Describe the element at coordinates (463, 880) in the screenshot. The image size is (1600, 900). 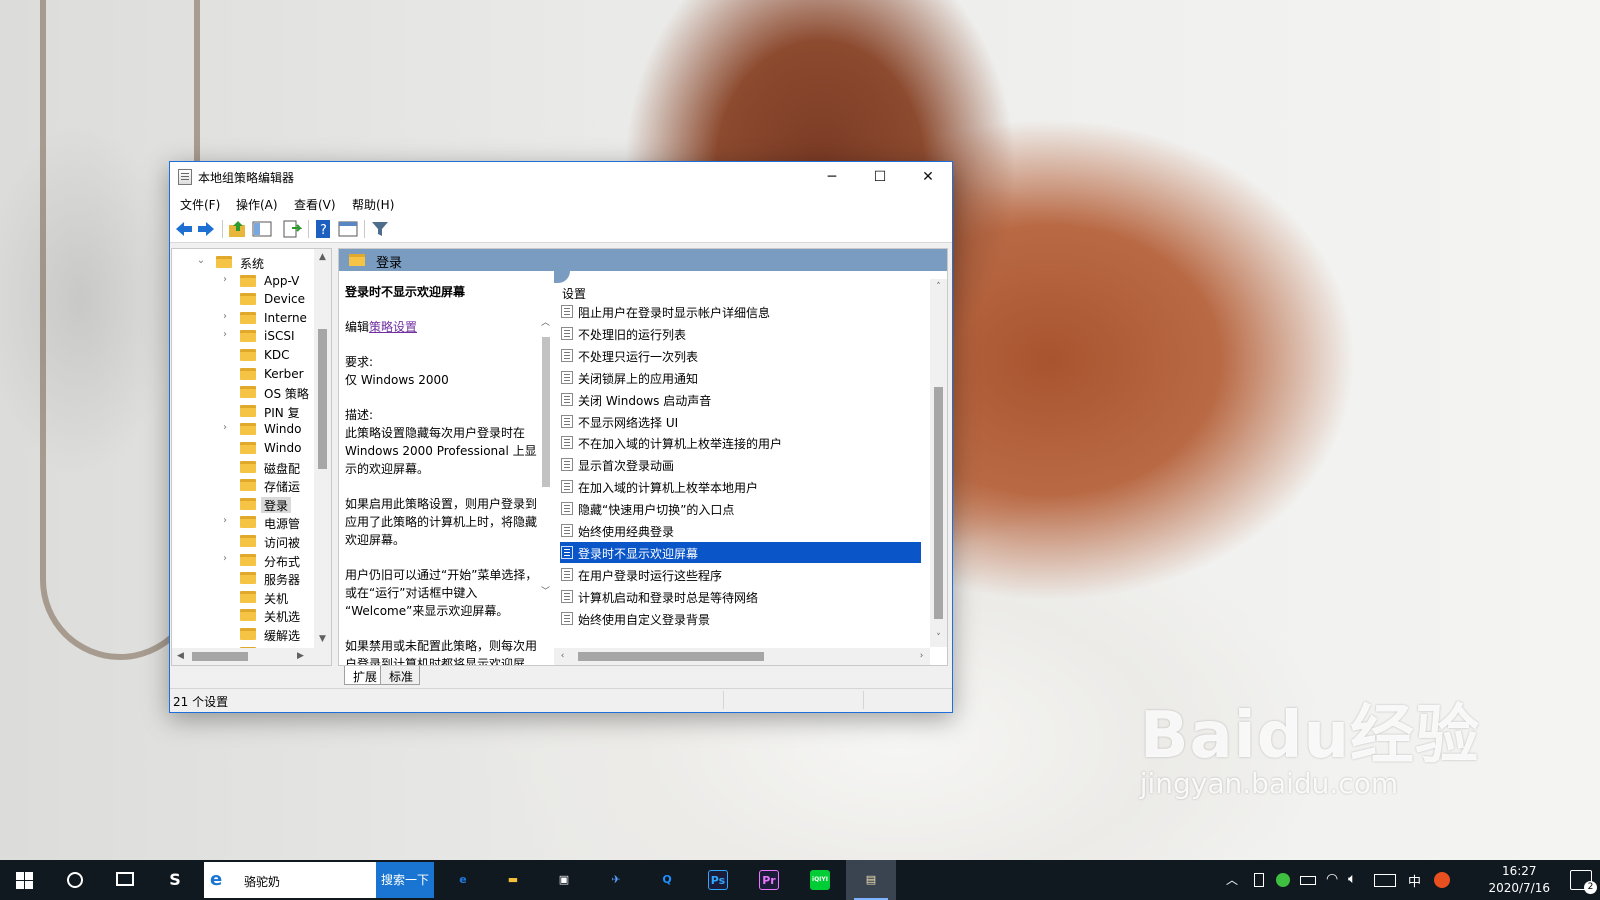
I see `taskbar-app-button: e` at that location.